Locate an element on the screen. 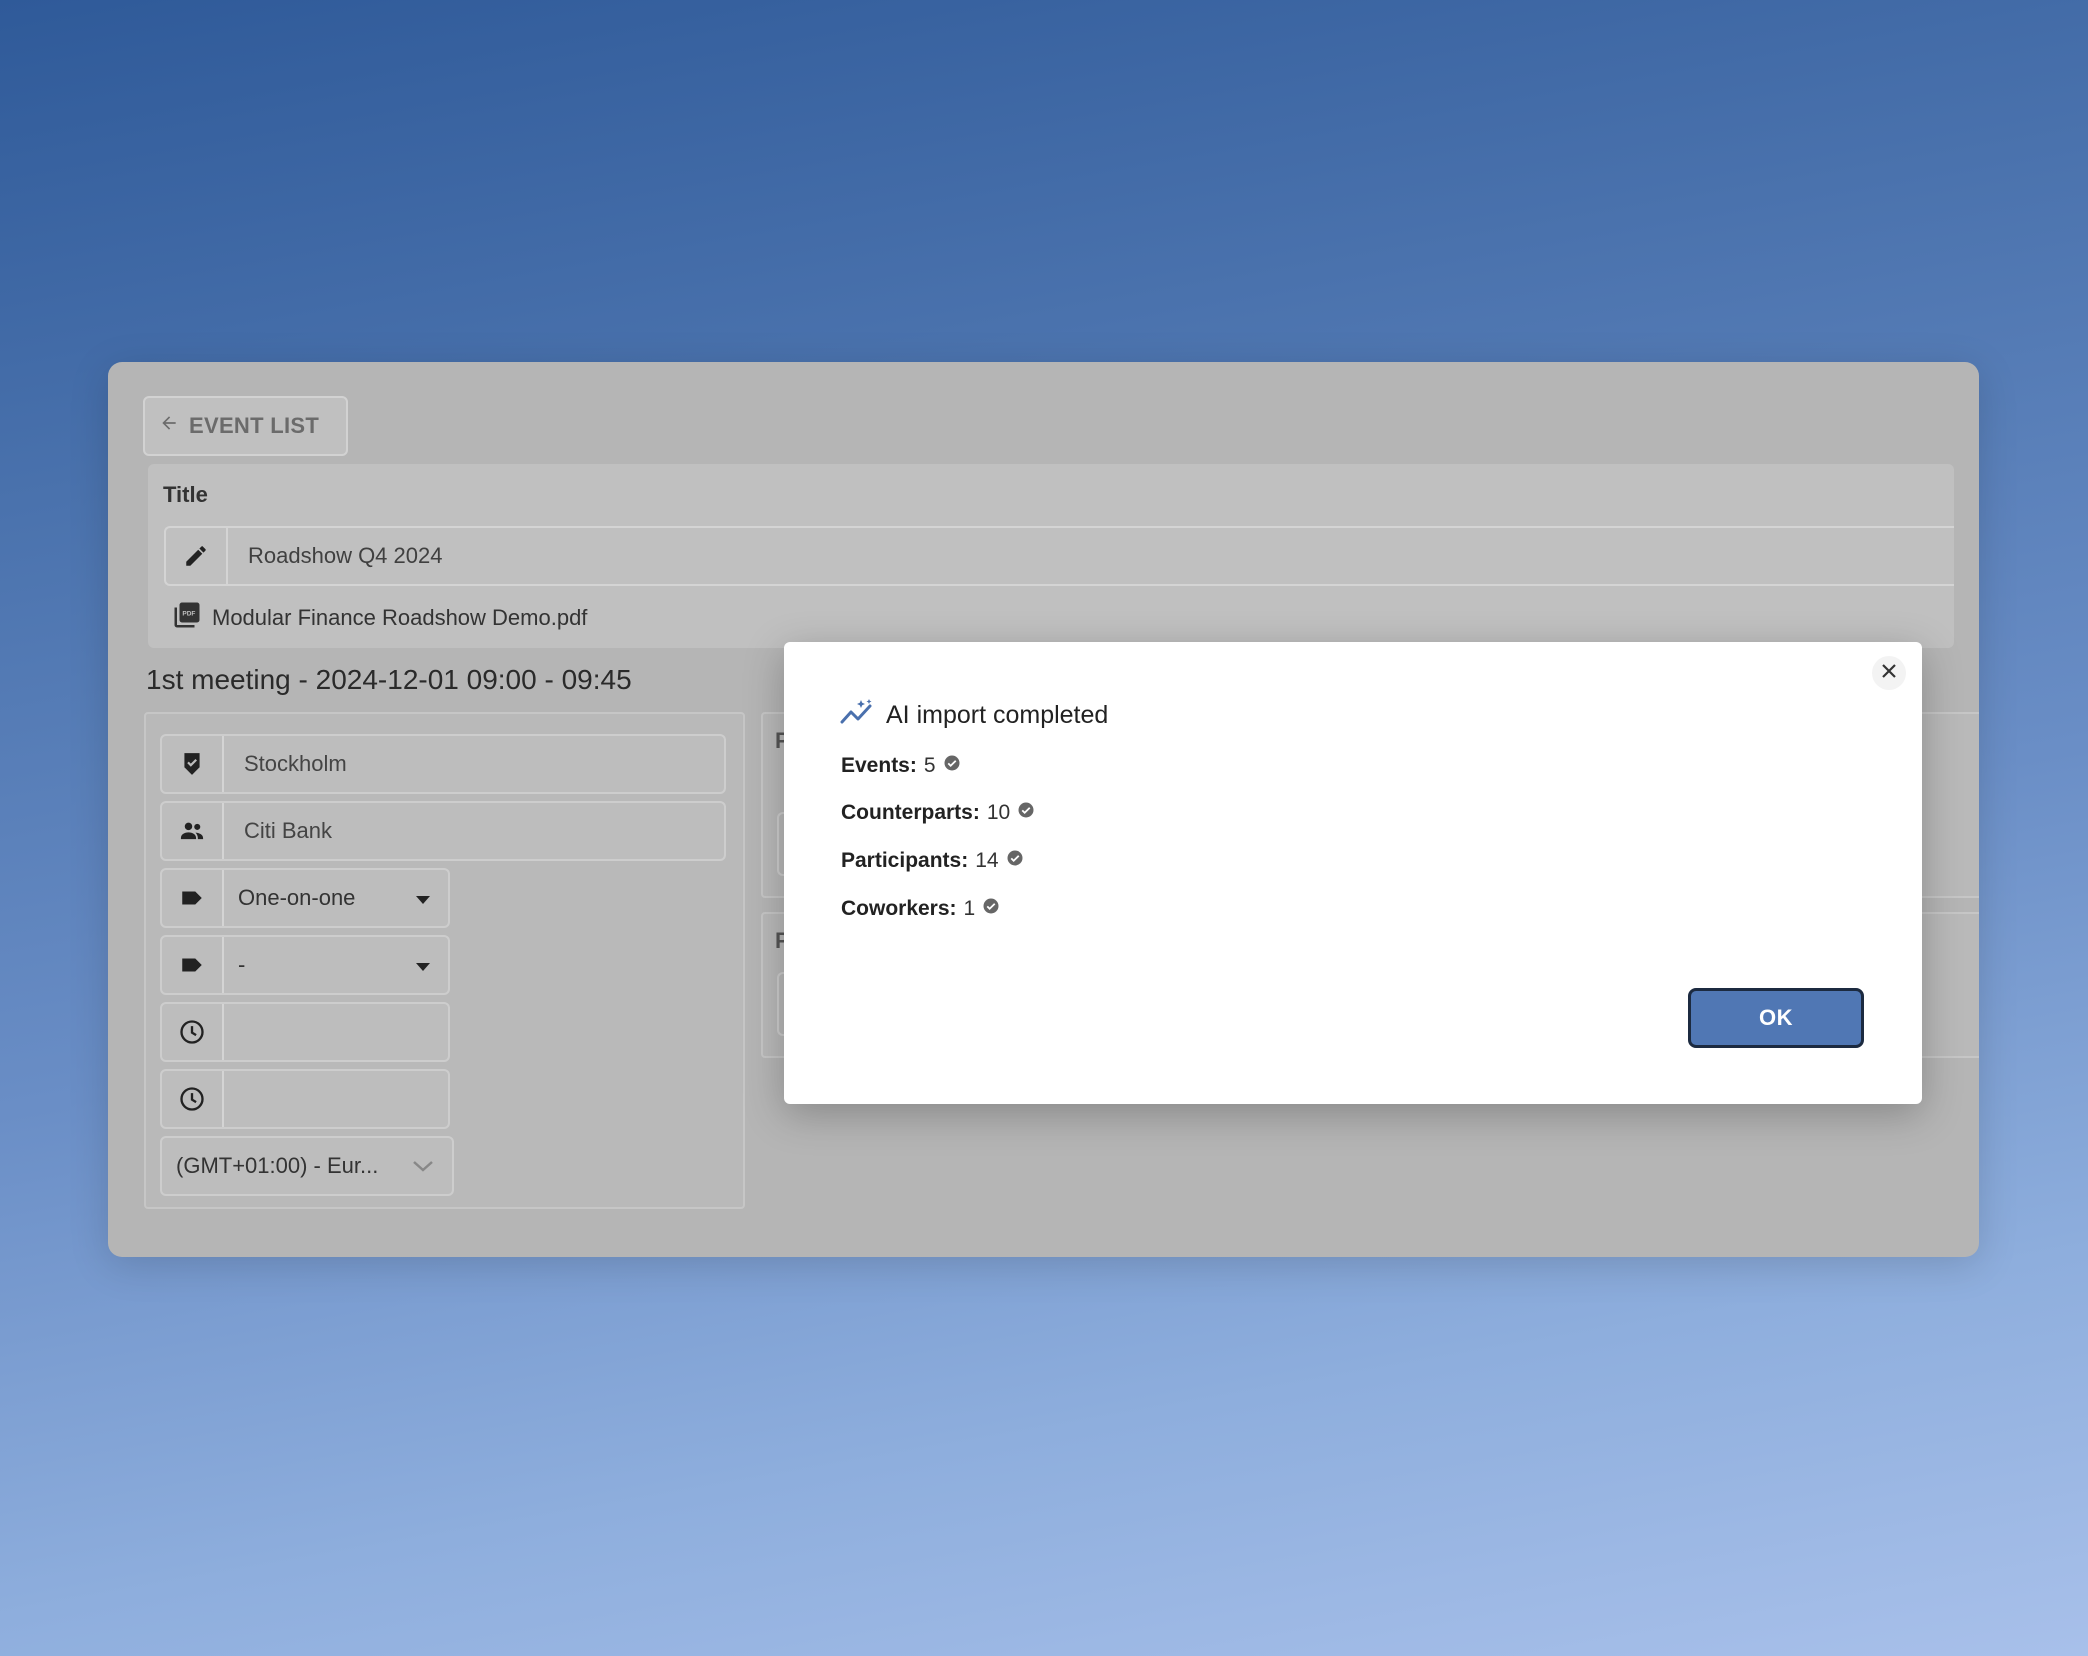 This screenshot has width=2088, height=1656. meeting-type-select: One-on-one is located at coordinates (305, 898).